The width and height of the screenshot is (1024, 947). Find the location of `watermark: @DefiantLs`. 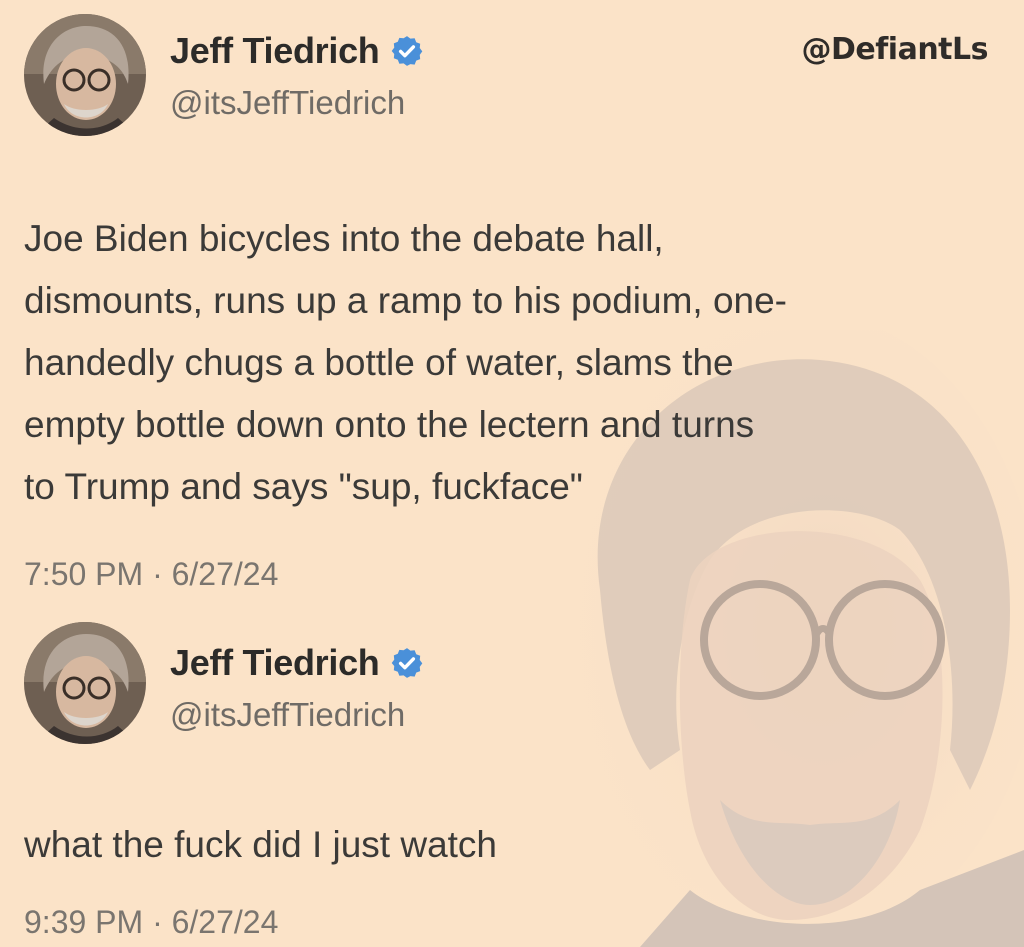

watermark: @DefiantLs is located at coordinates (895, 49).